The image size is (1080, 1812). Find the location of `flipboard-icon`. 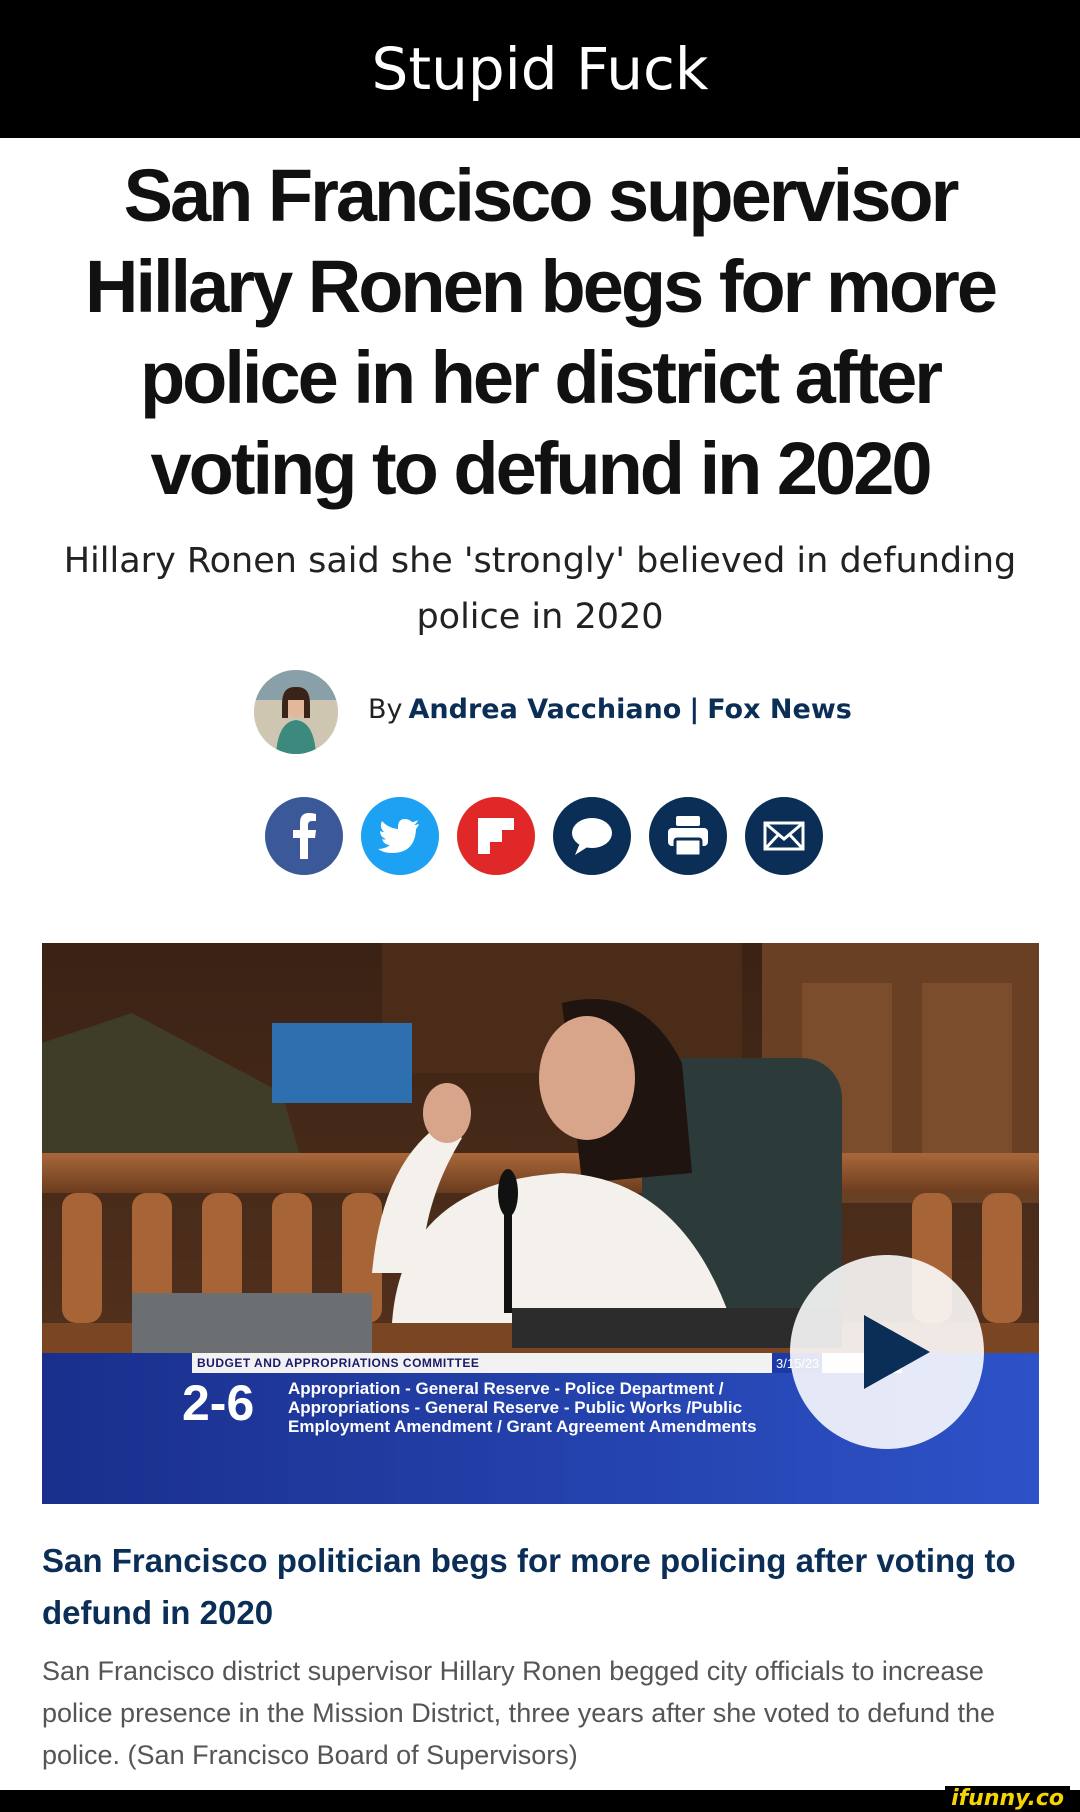

flipboard-icon is located at coordinates (496, 836).